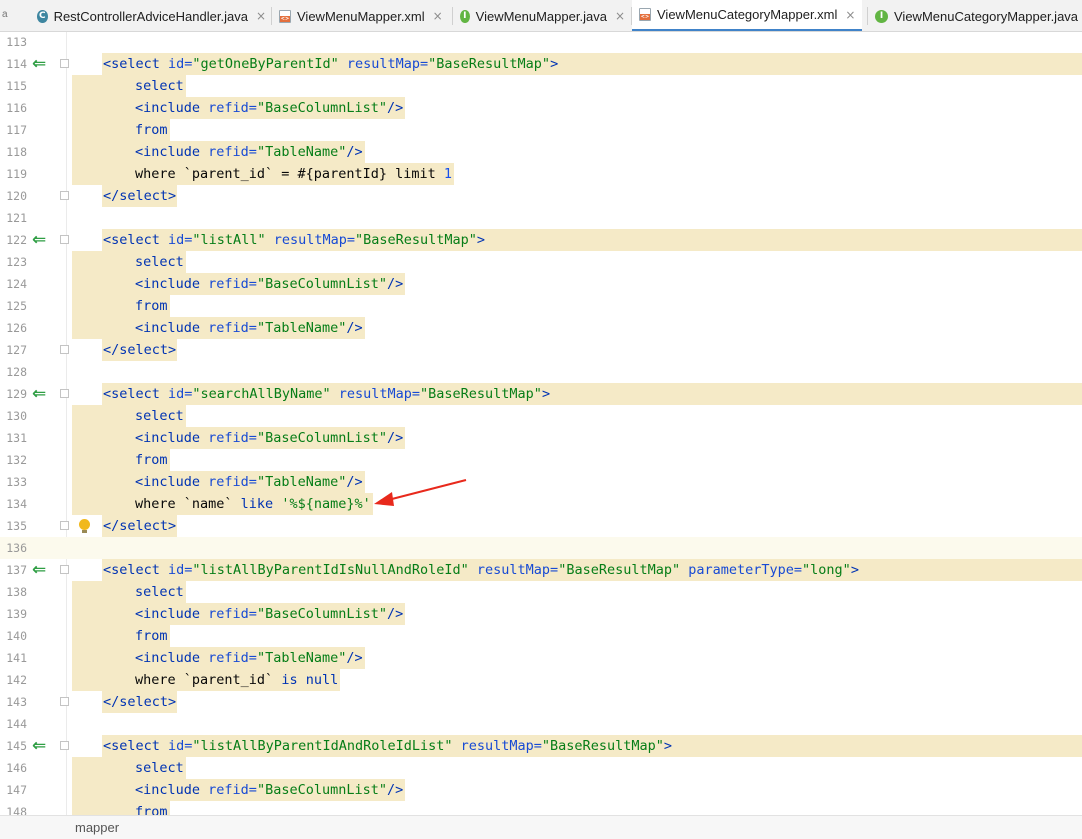 Image resolution: width=1082 pixels, height=839 pixels. What do you see at coordinates (541, 702) in the screenshot?
I see `code-line: 143 </select>` at bounding box center [541, 702].